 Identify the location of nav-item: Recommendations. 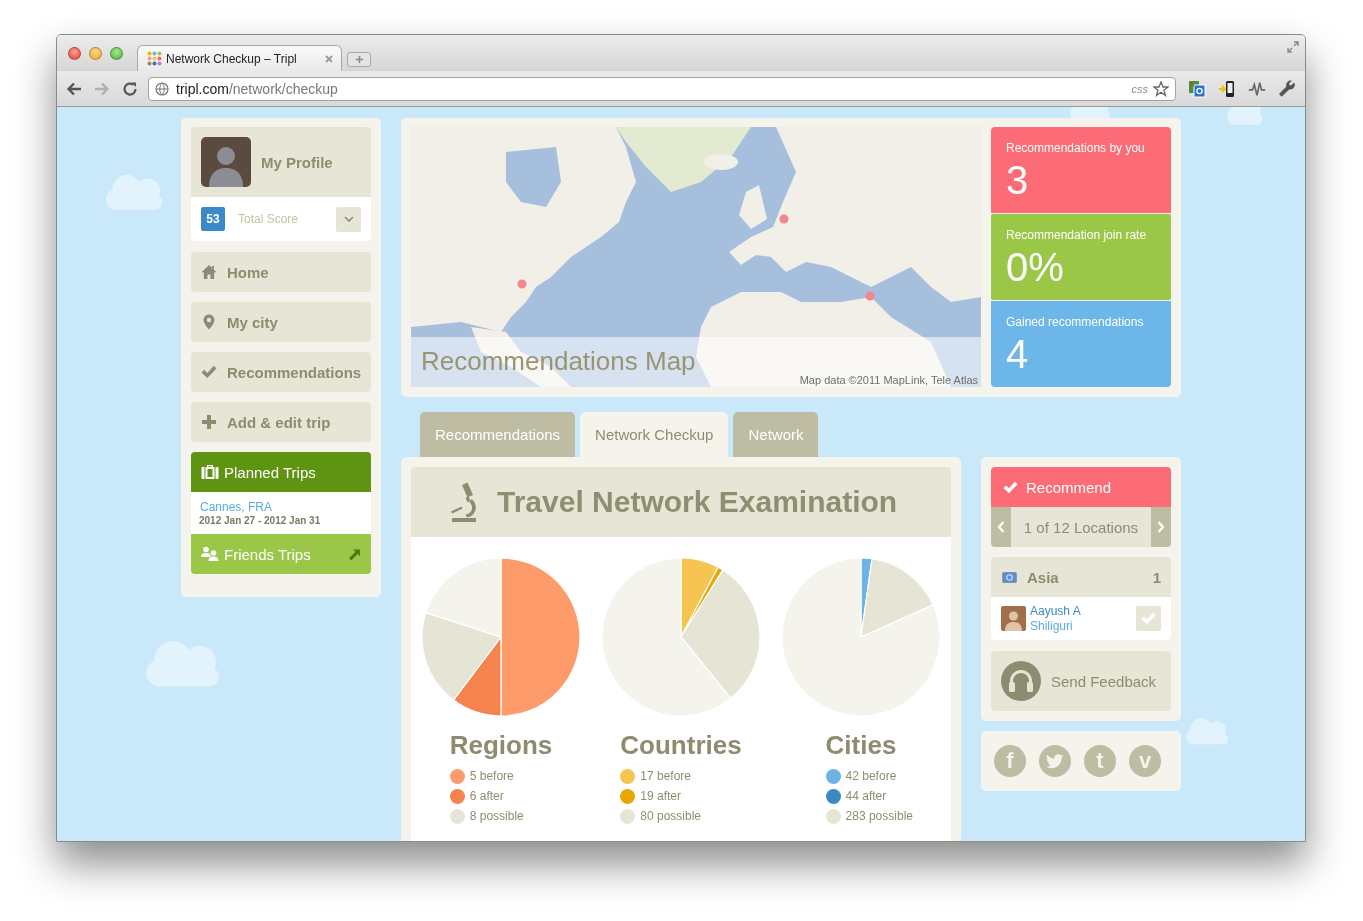
(281, 372).